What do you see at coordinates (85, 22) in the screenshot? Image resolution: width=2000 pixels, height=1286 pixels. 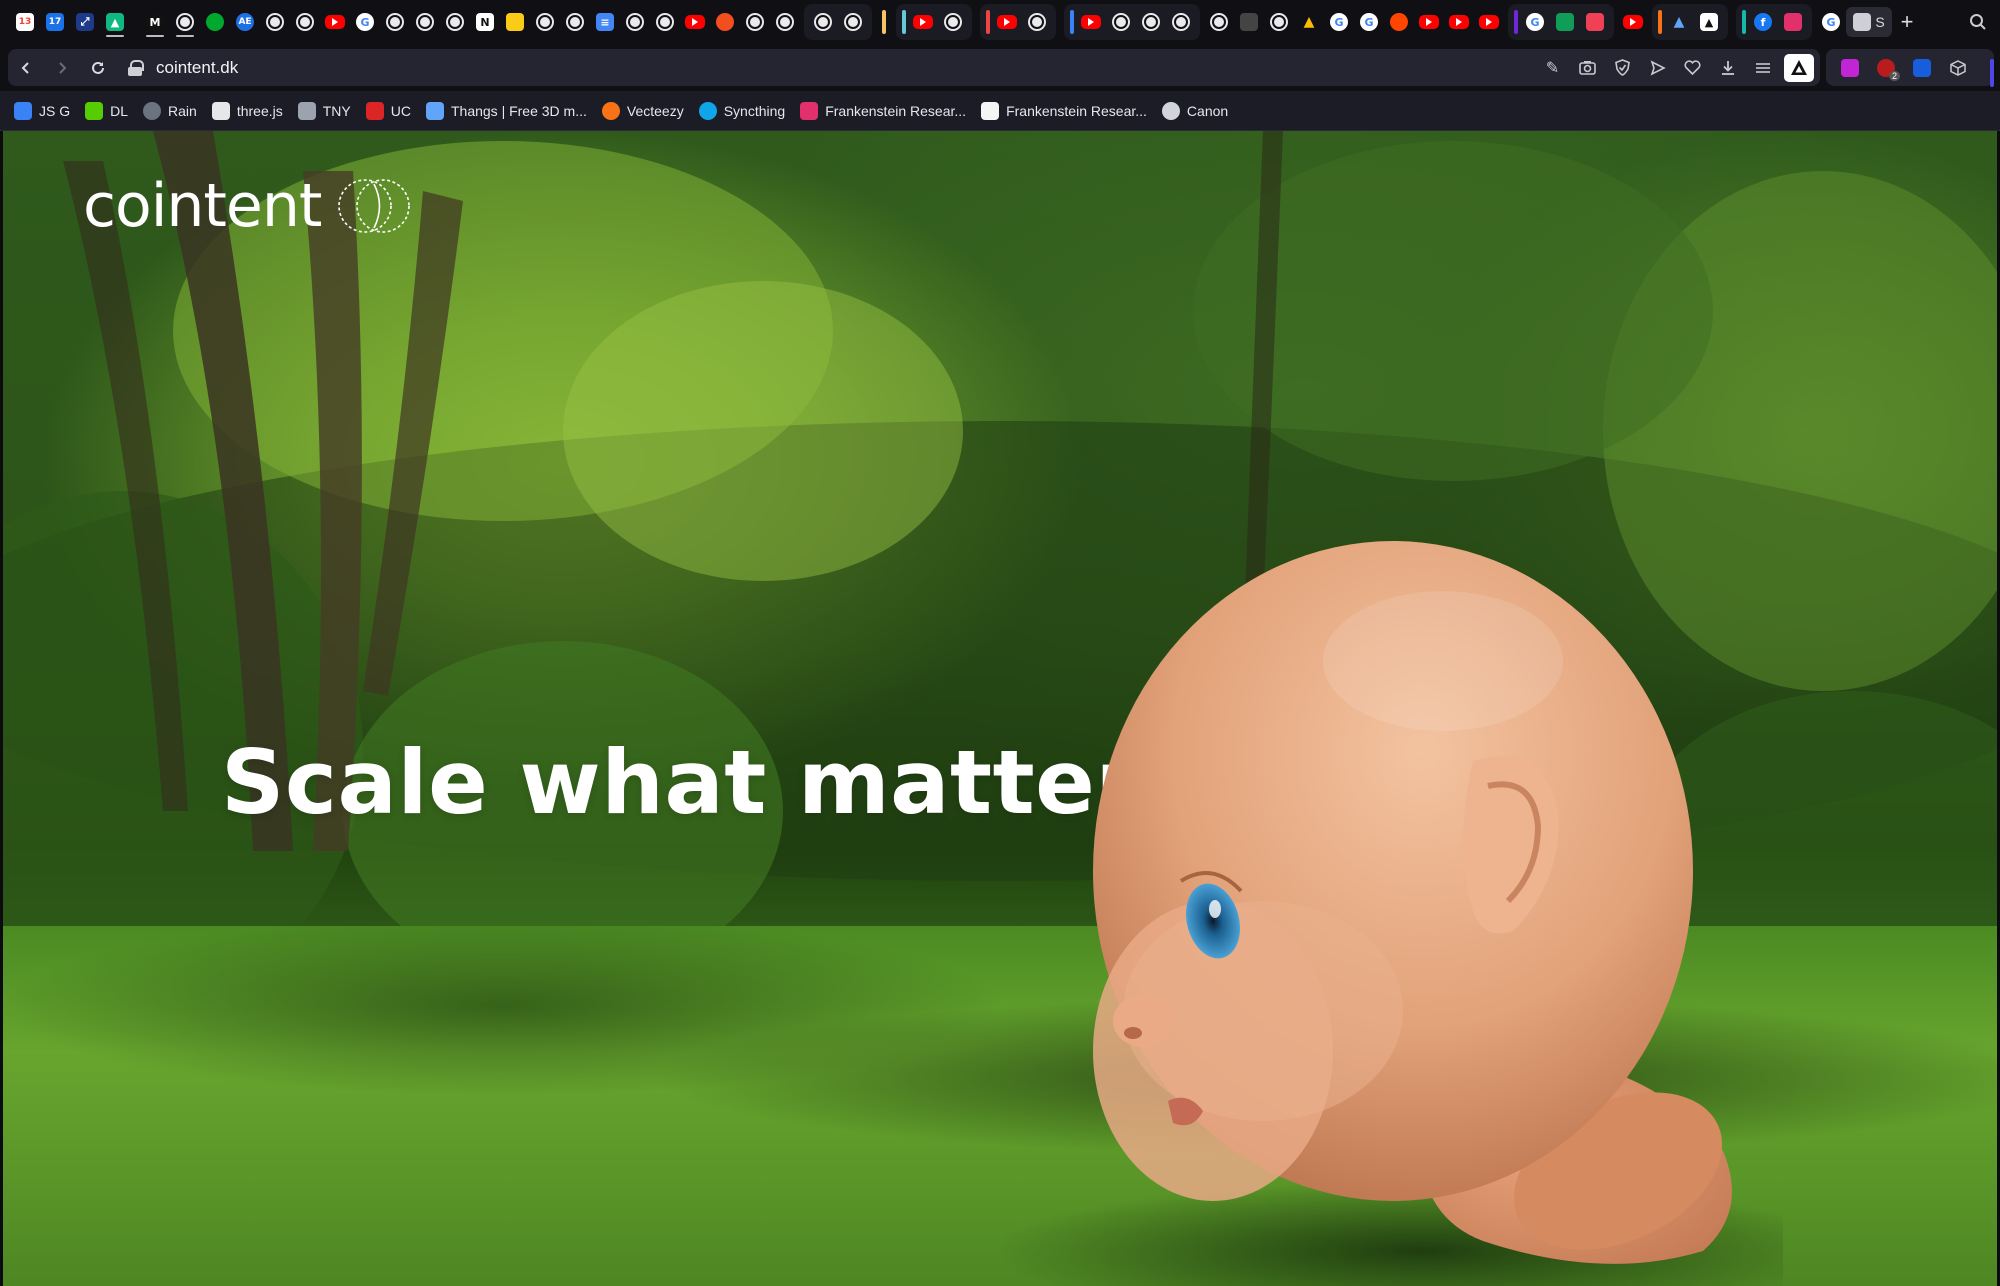 I see `tab-link: ⤢` at bounding box center [85, 22].